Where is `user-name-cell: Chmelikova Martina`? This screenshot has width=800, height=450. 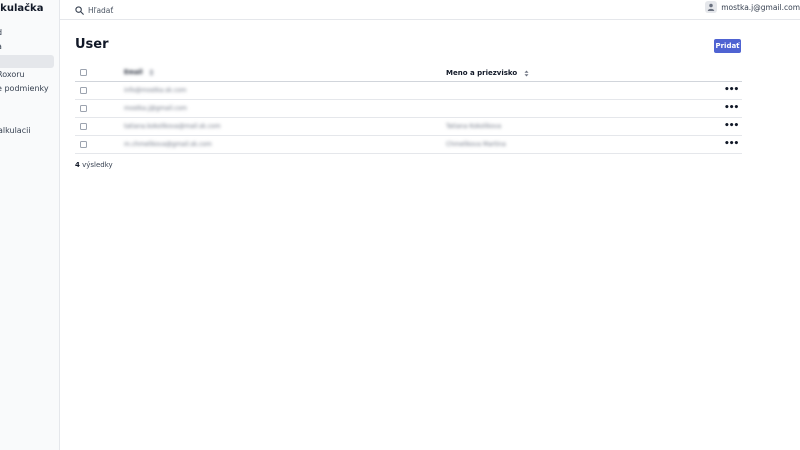 user-name-cell: Chmelikova Martina is located at coordinates (476, 144).